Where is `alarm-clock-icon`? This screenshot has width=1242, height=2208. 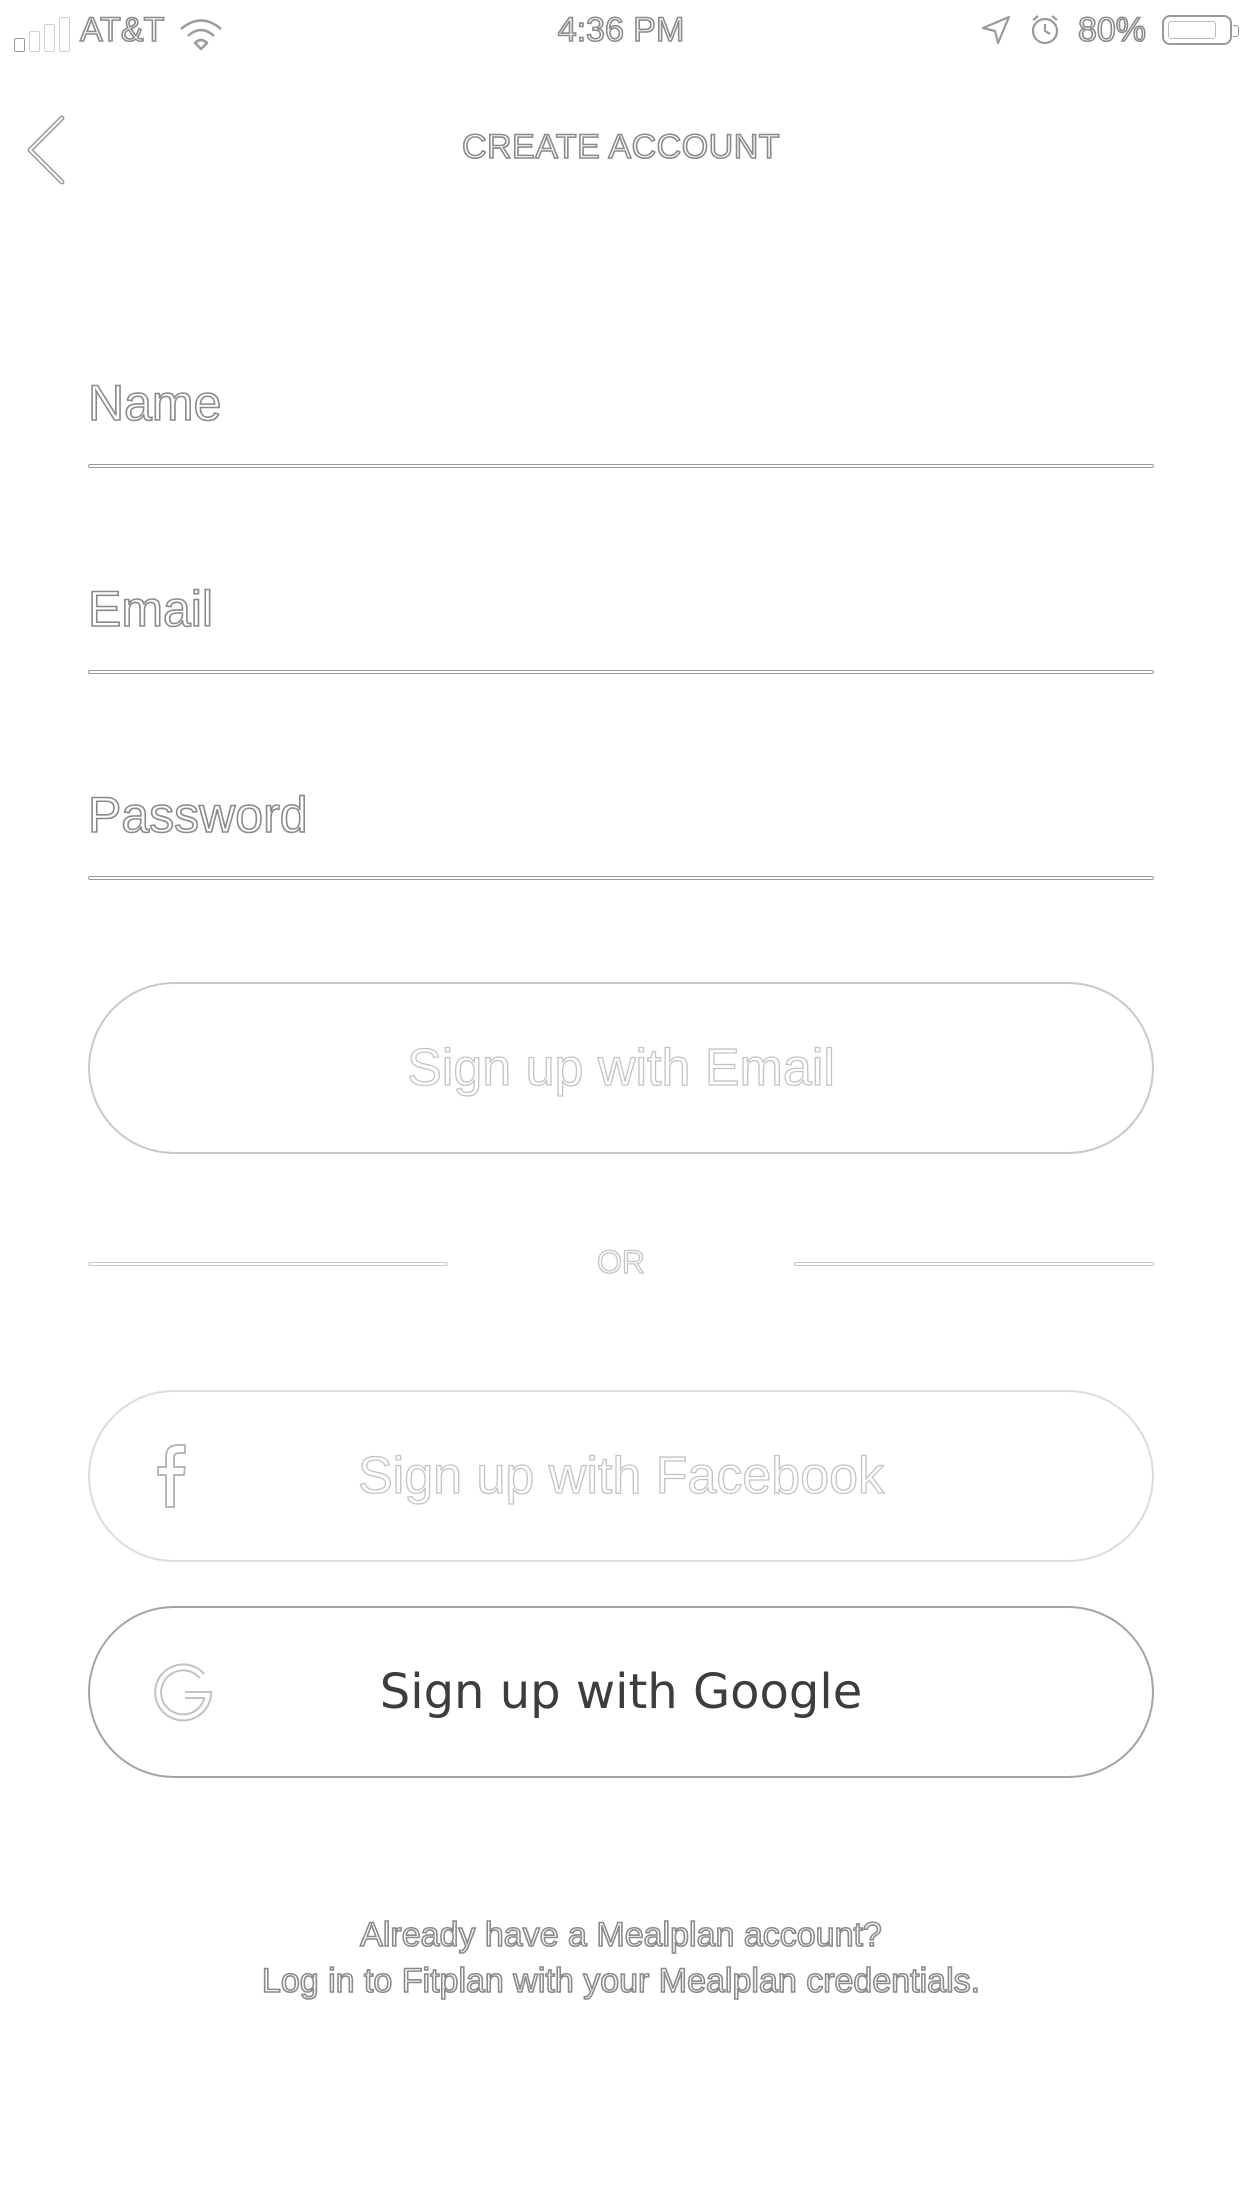
alarm-clock-icon is located at coordinates (1045, 30).